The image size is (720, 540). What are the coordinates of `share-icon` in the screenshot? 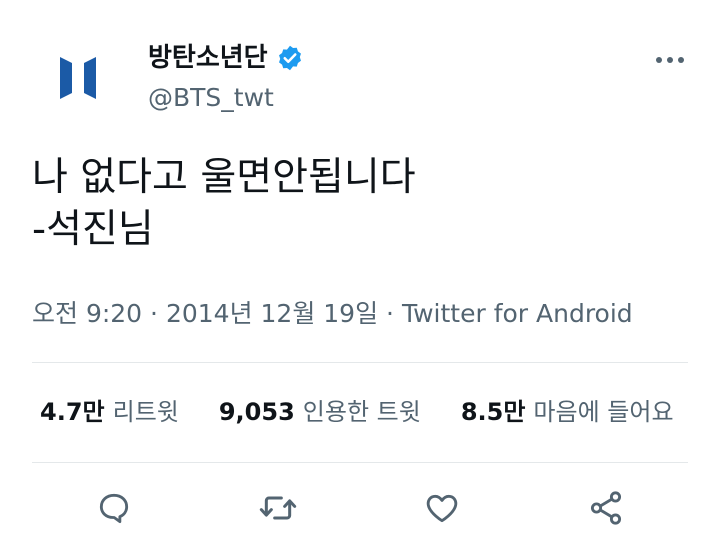 It's located at (606, 508).